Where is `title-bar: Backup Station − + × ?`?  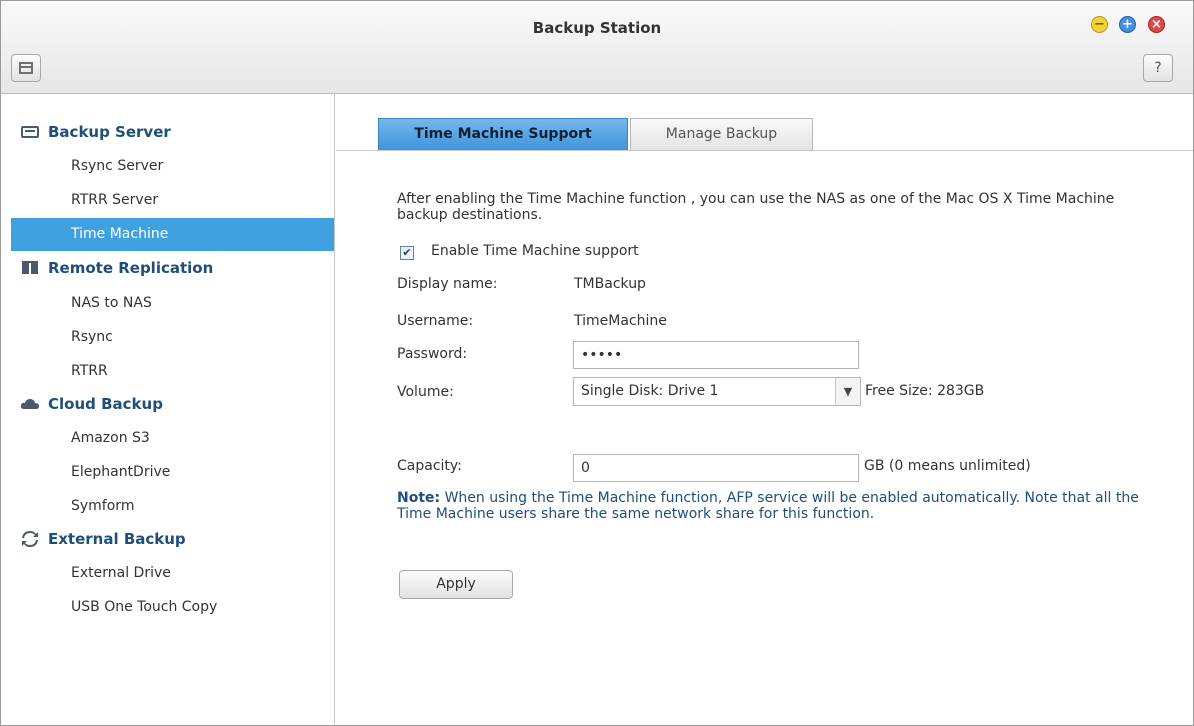
title-bar: Backup Station − + × ? is located at coordinates (597, 47).